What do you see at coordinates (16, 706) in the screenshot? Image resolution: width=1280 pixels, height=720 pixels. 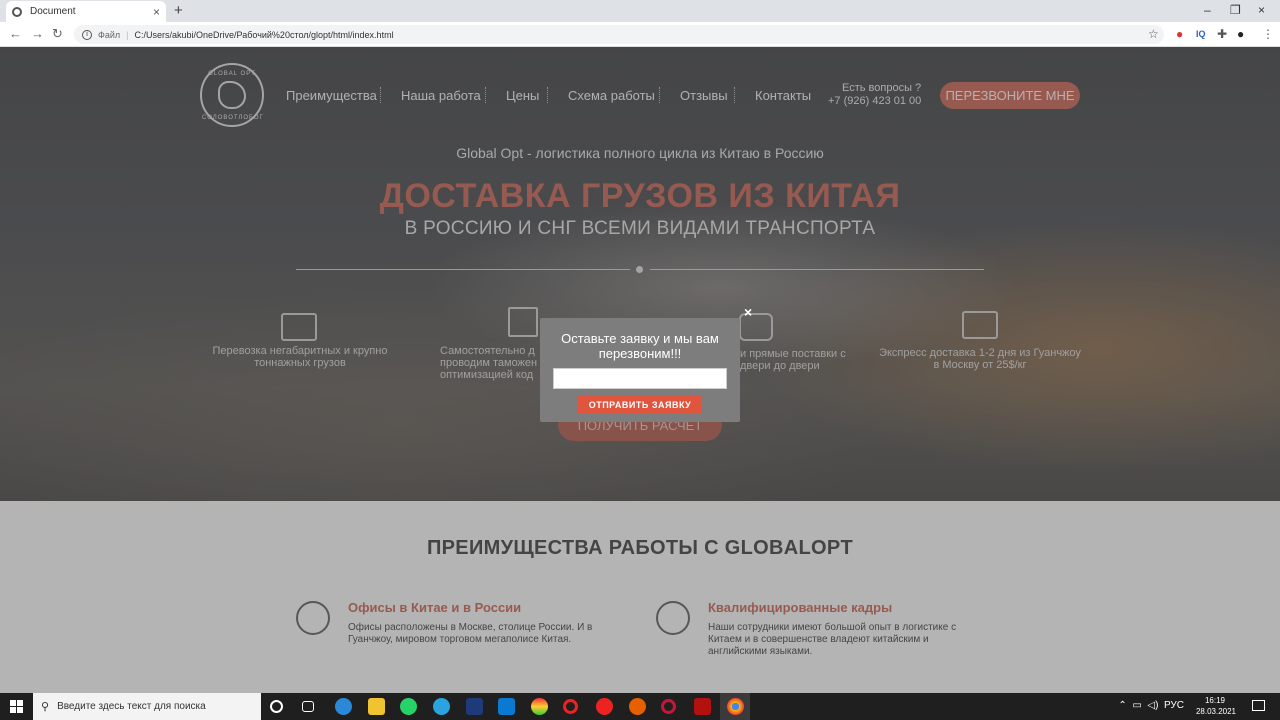 I see `windows-start-icon` at bounding box center [16, 706].